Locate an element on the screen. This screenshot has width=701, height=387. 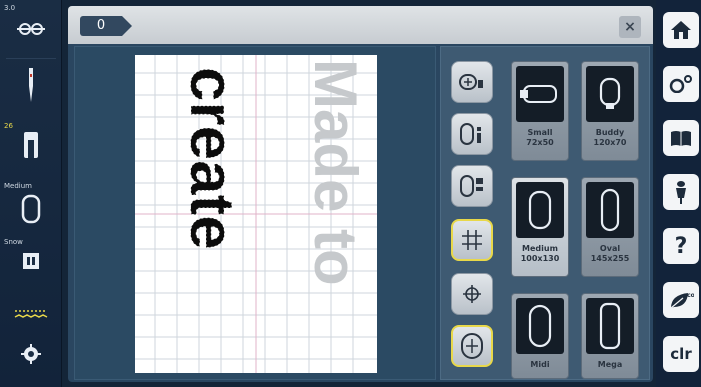
right-sidebar: ? eco clr is located at coordinates (678, 193).